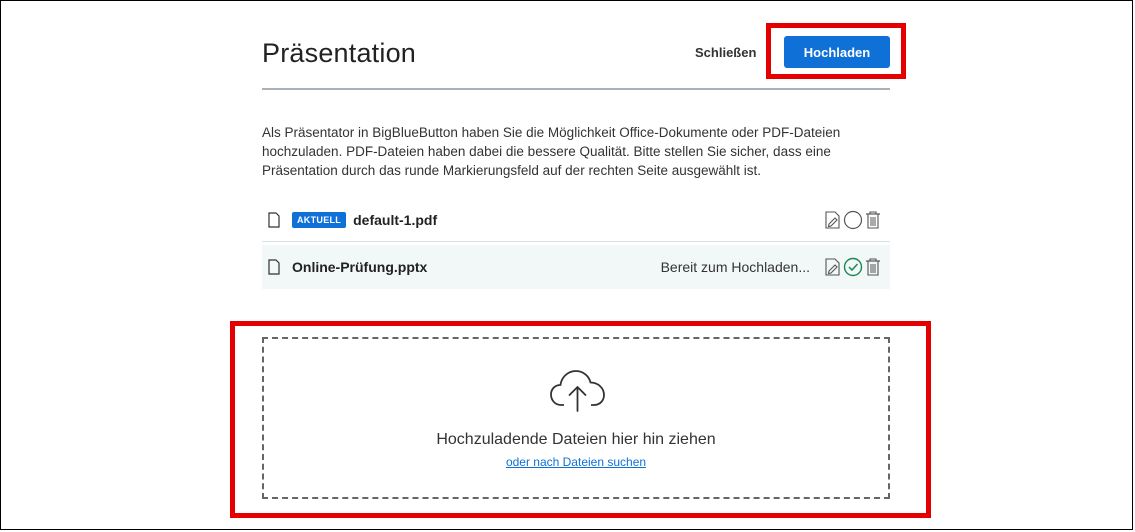  What do you see at coordinates (725, 52) in the screenshot?
I see `close-button: Schließen` at bounding box center [725, 52].